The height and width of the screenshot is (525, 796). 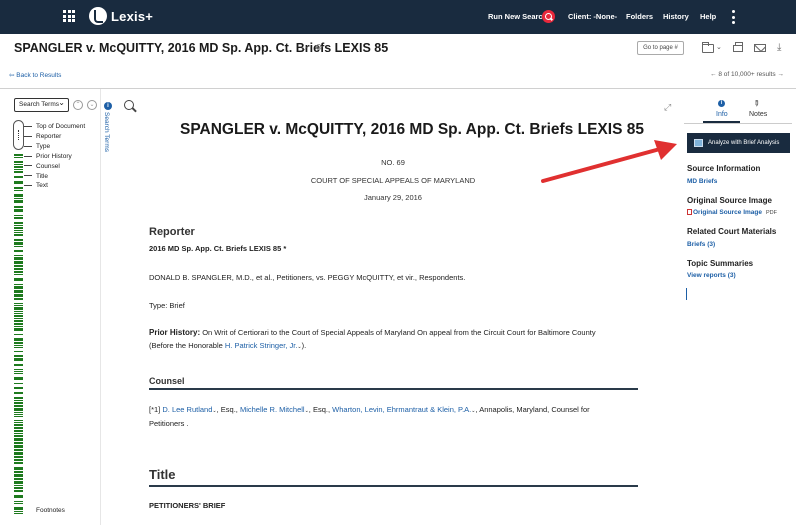 I want to click on next-result-icon: →, so click(x=780, y=74).